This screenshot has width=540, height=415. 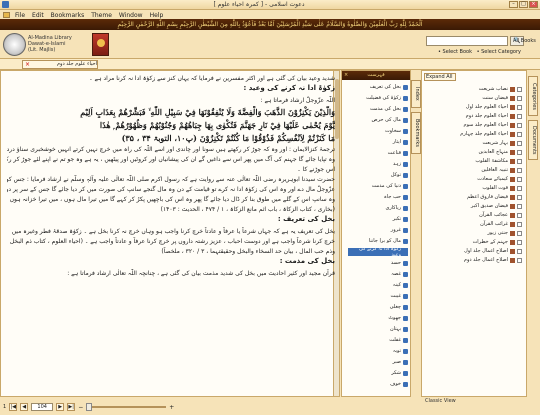 I want to click on book-list-item: احیاء العلوم جلد دوم, so click(x=474, y=116).